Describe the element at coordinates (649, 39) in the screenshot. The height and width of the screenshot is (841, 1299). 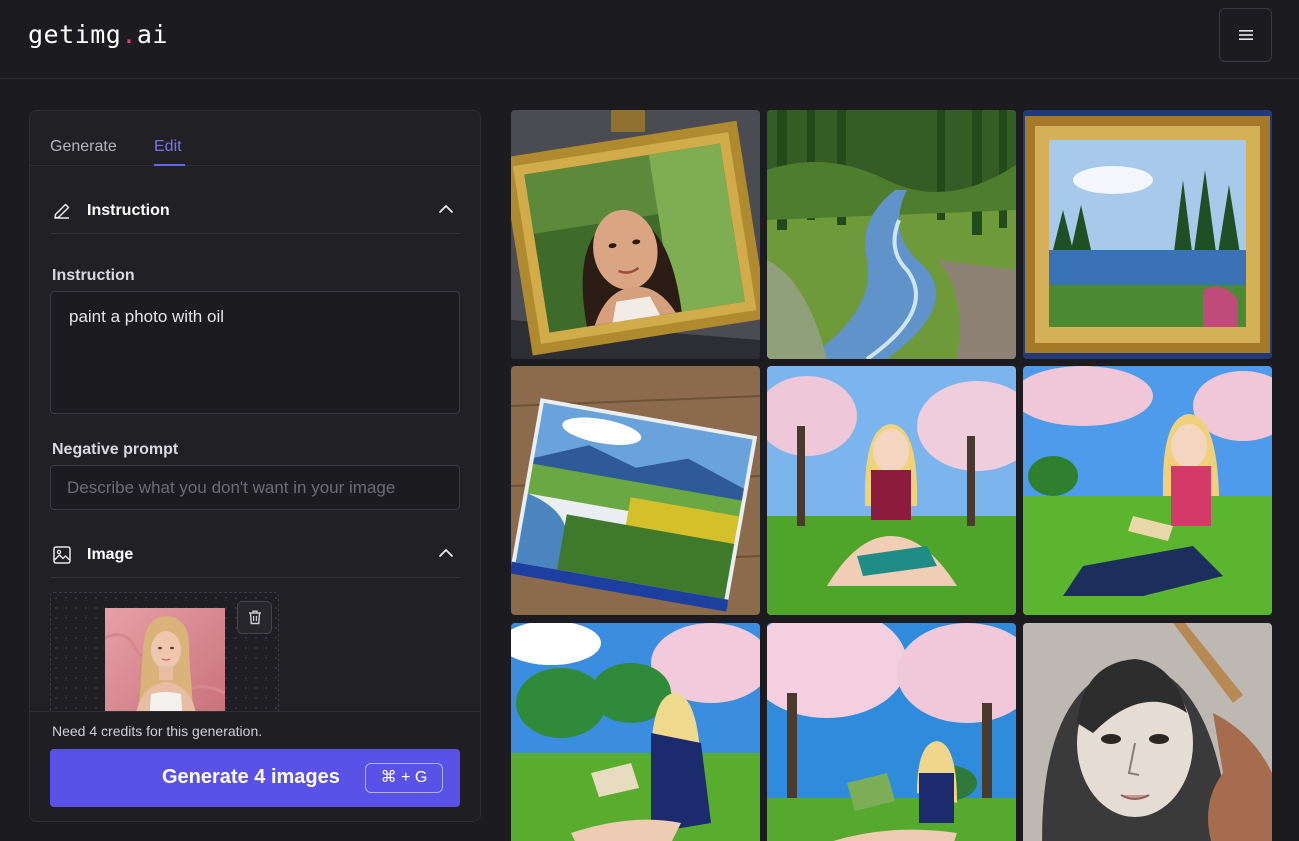
I see `top-bar: getimg.ai` at that location.